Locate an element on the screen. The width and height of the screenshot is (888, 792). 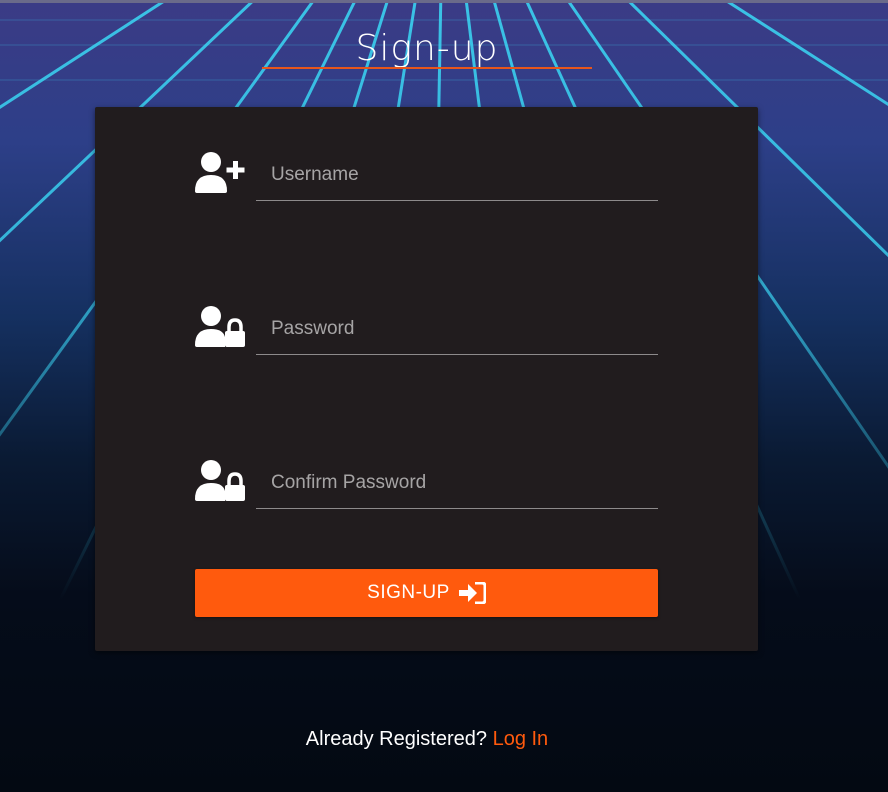
confirm-password-input is located at coordinates (457, 483).